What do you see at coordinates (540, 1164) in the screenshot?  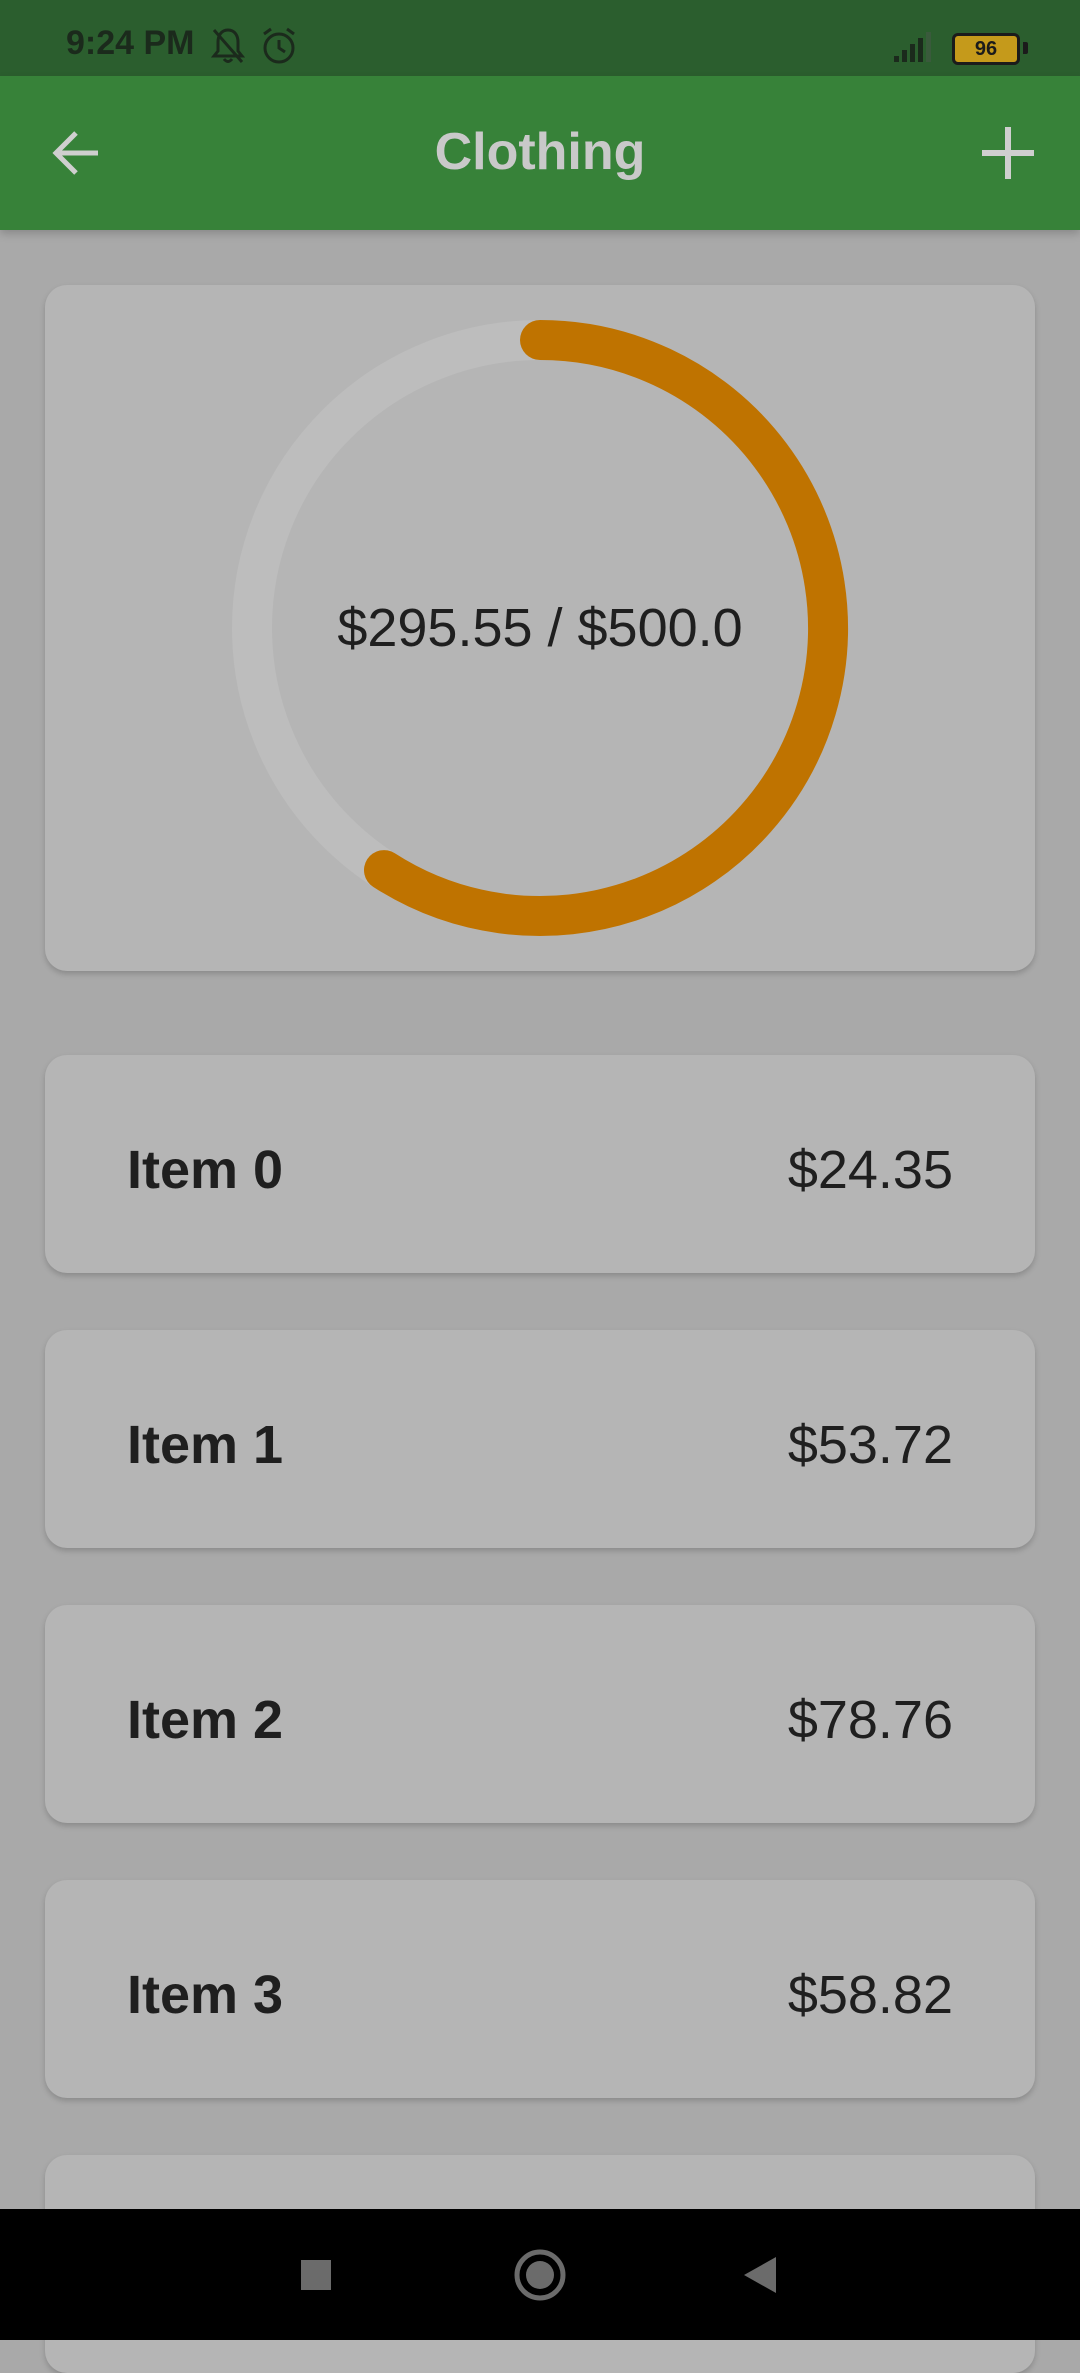 I see `list-item: Item 0 $24.35` at bounding box center [540, 1164].